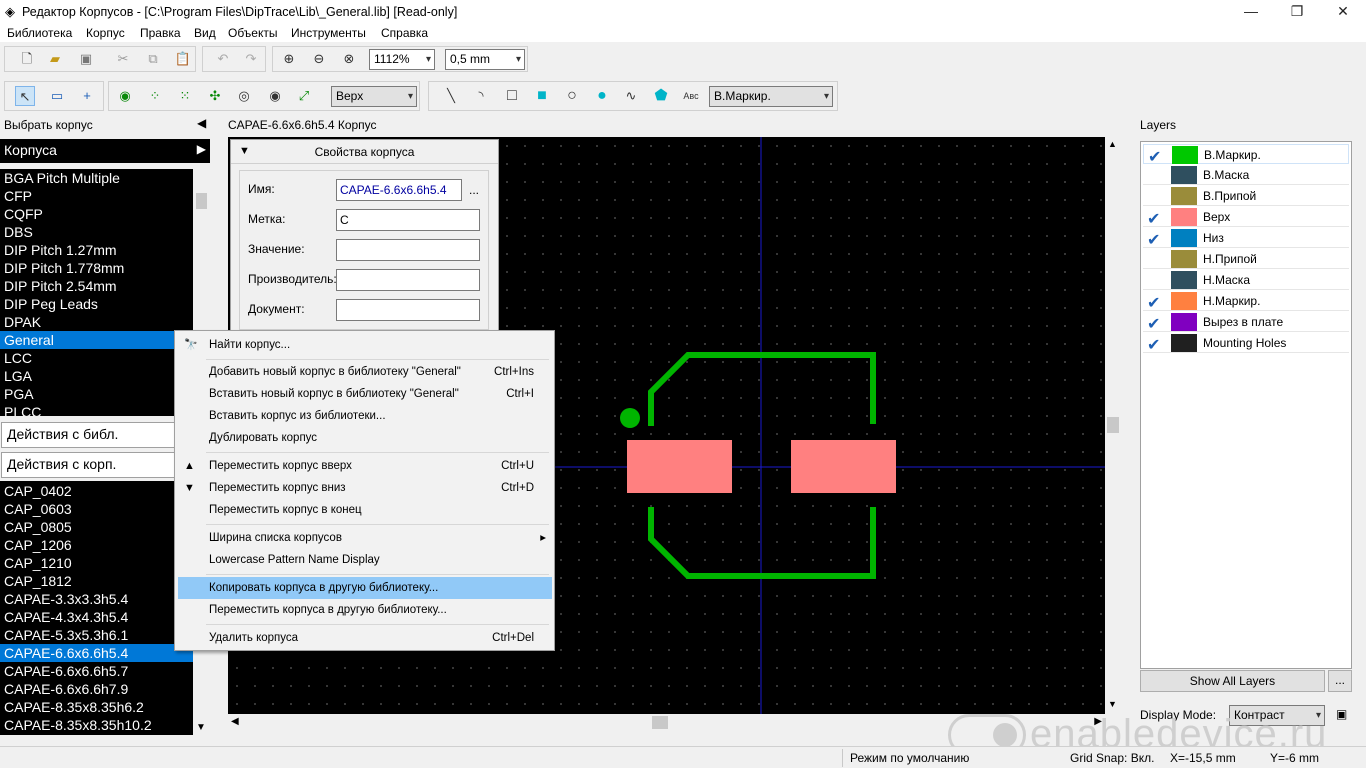 The width and height of the screenshot is (1366, 768). Describe the element at coordinates (96, 178) in the screenshot. I see `list-item: BGA Pitch Multiple` at that location.